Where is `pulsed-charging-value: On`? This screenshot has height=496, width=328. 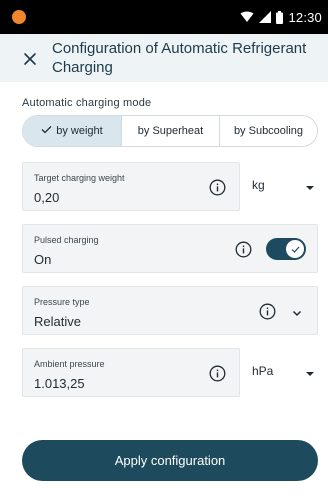 pulsed-charging-value: On is located at coordinates (43, 259).